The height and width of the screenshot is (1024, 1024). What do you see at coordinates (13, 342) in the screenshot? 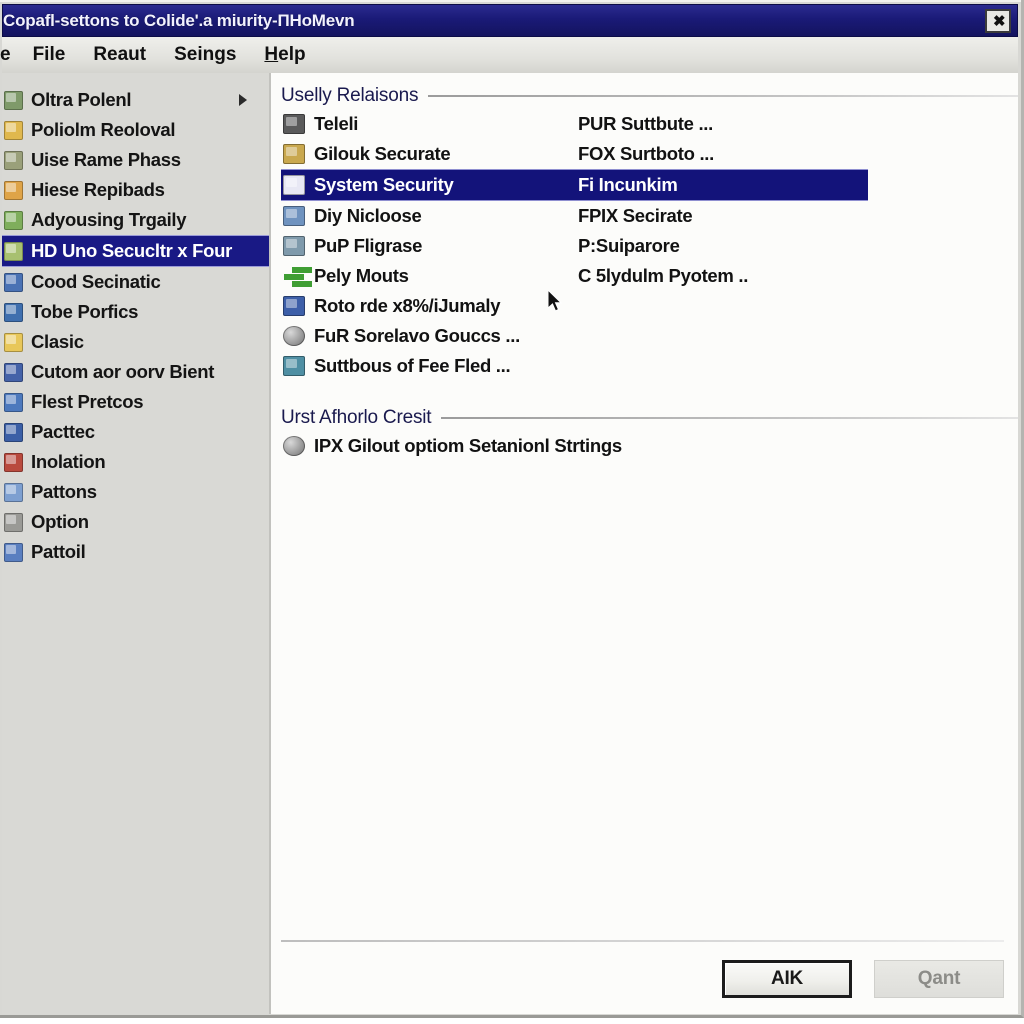
I see `folder-gold-icon` at bounding box center [13, 342].